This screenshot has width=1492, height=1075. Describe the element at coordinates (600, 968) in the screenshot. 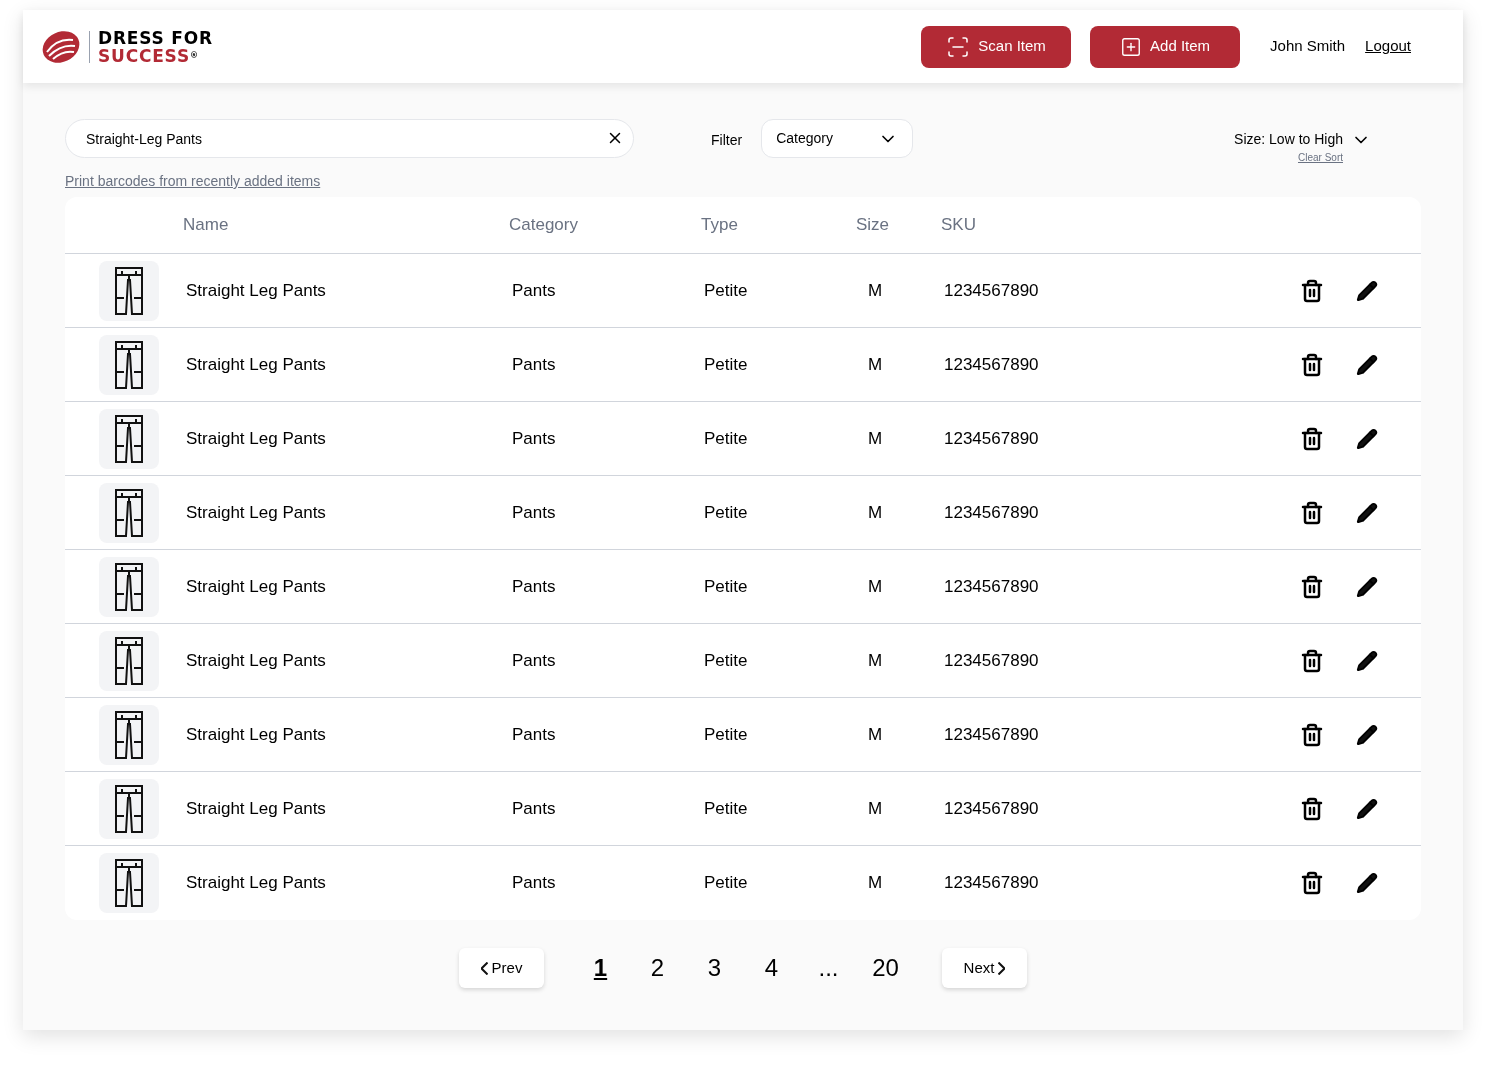

I see `page-link: 1` at that location.